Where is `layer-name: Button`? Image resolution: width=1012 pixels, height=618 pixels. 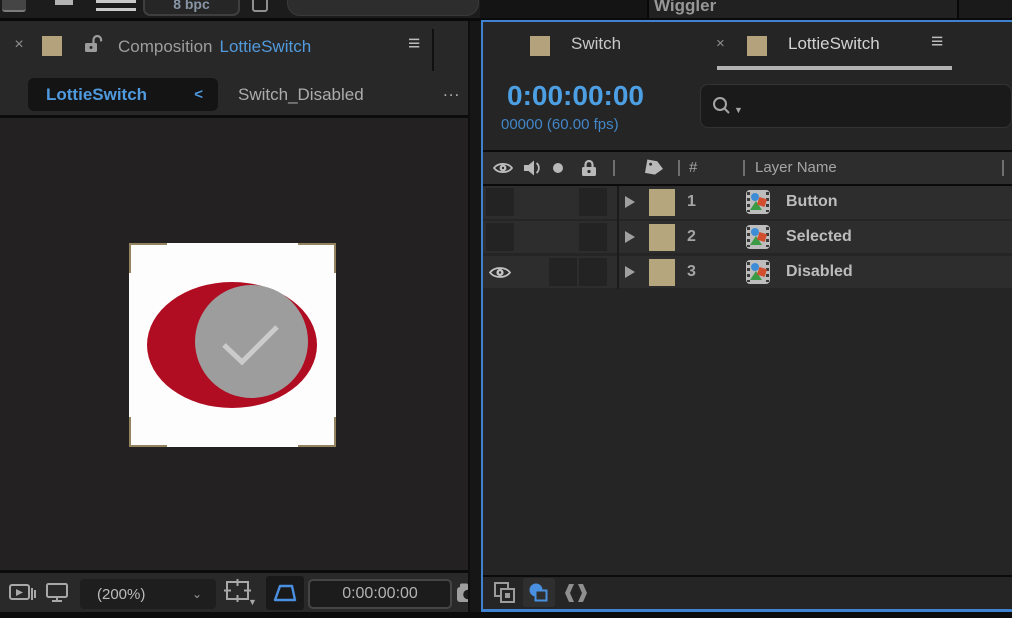
layer-name: Button is located at coordinates (812, 202).